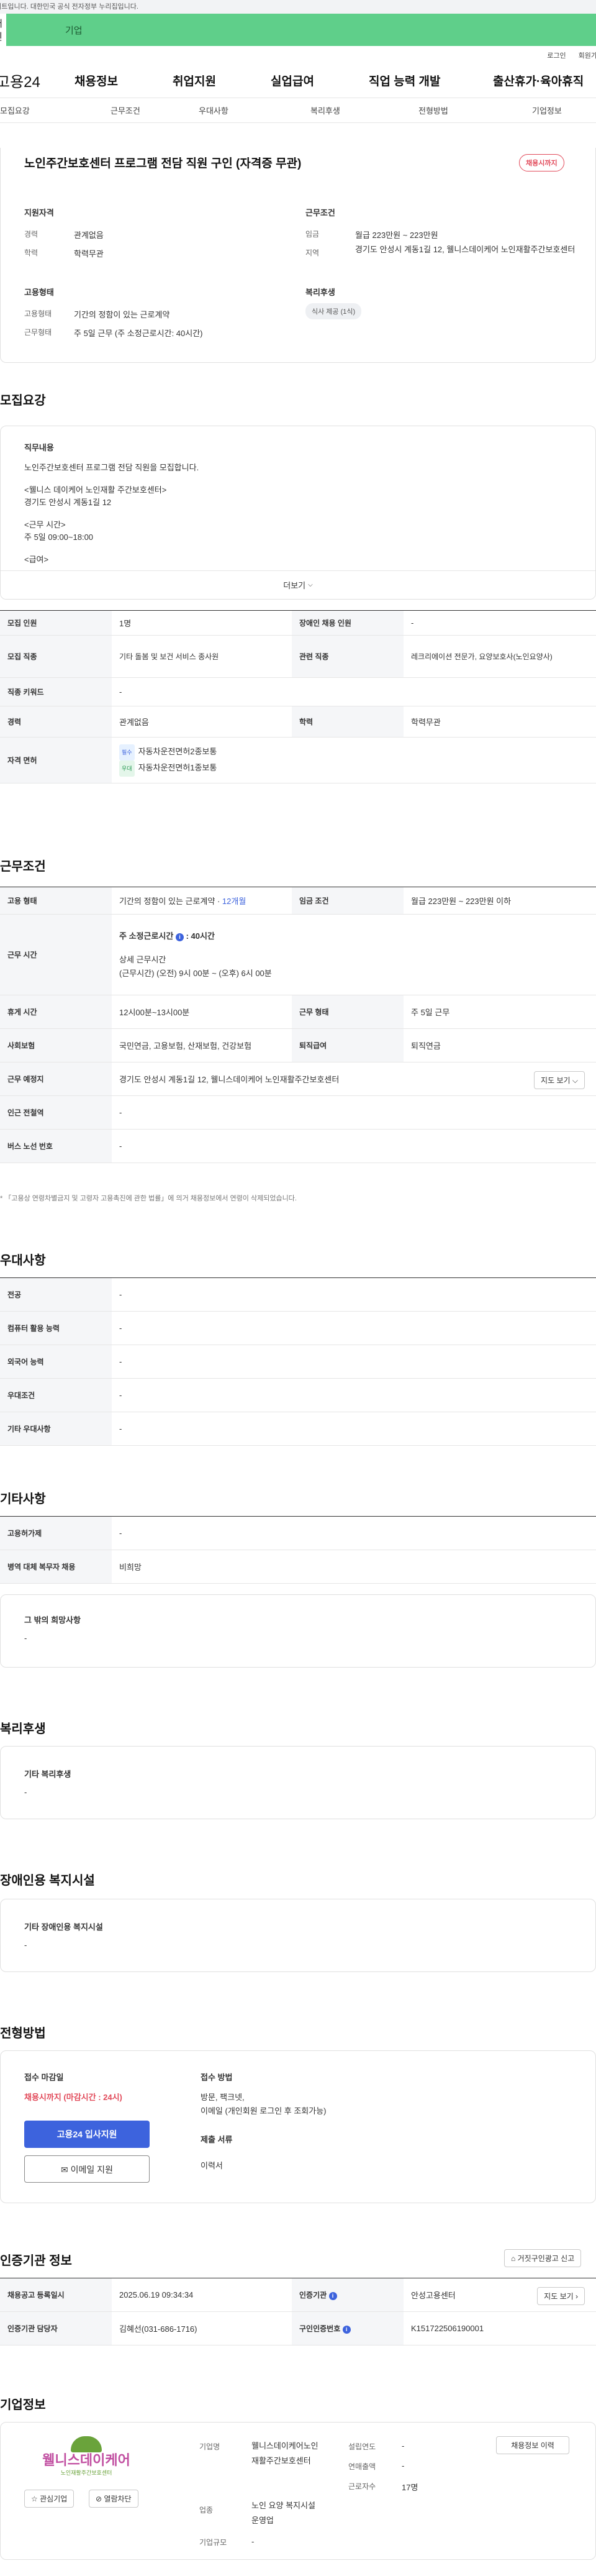 This screenshot has height=2576, width=596. Describe the element at coordinates (284, 2453) in the screenshot. I see `company-name-value: 웰니스데이케어노인재활주간보호센터` at that location.